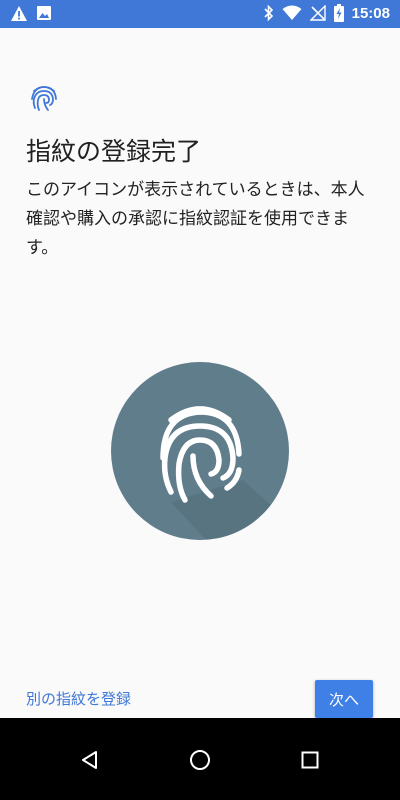 The image size is (400, 800). What do you see at coordinates (292, 12) in the screenshot?
I see `wifi-icon` at bounding box center [292, 12].